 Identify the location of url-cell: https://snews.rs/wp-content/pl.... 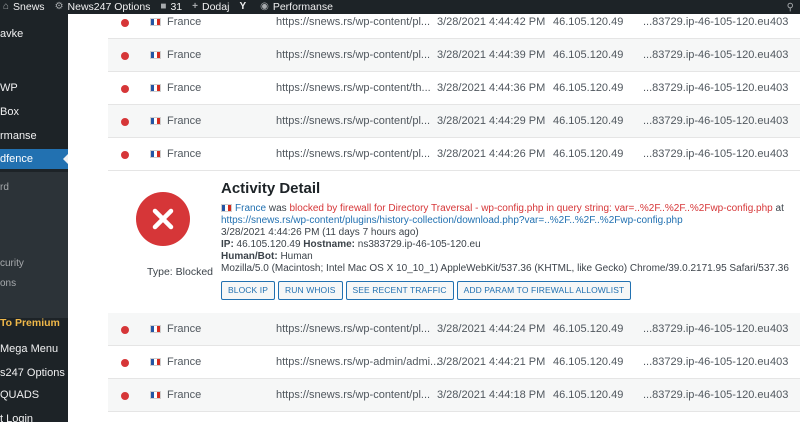
(353, 22).